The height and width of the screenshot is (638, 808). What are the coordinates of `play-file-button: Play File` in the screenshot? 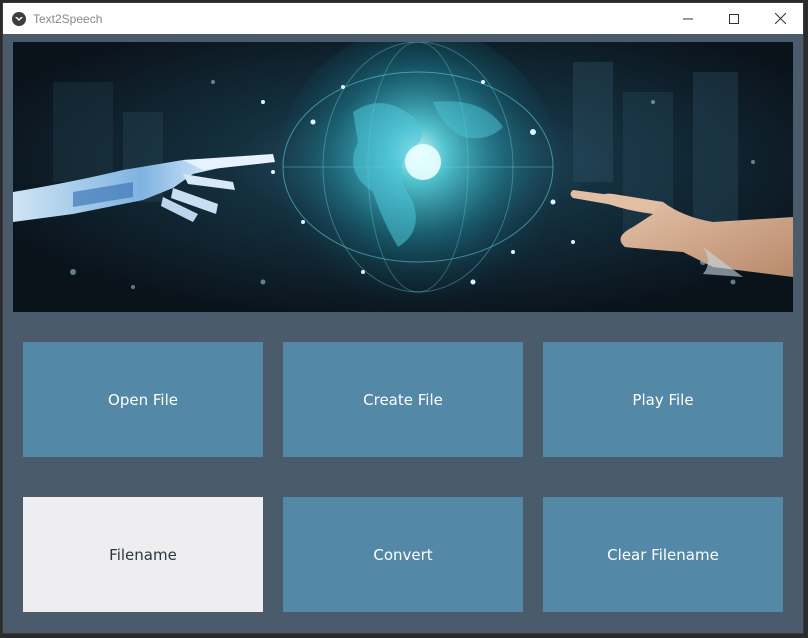 It's located at (663, 399).